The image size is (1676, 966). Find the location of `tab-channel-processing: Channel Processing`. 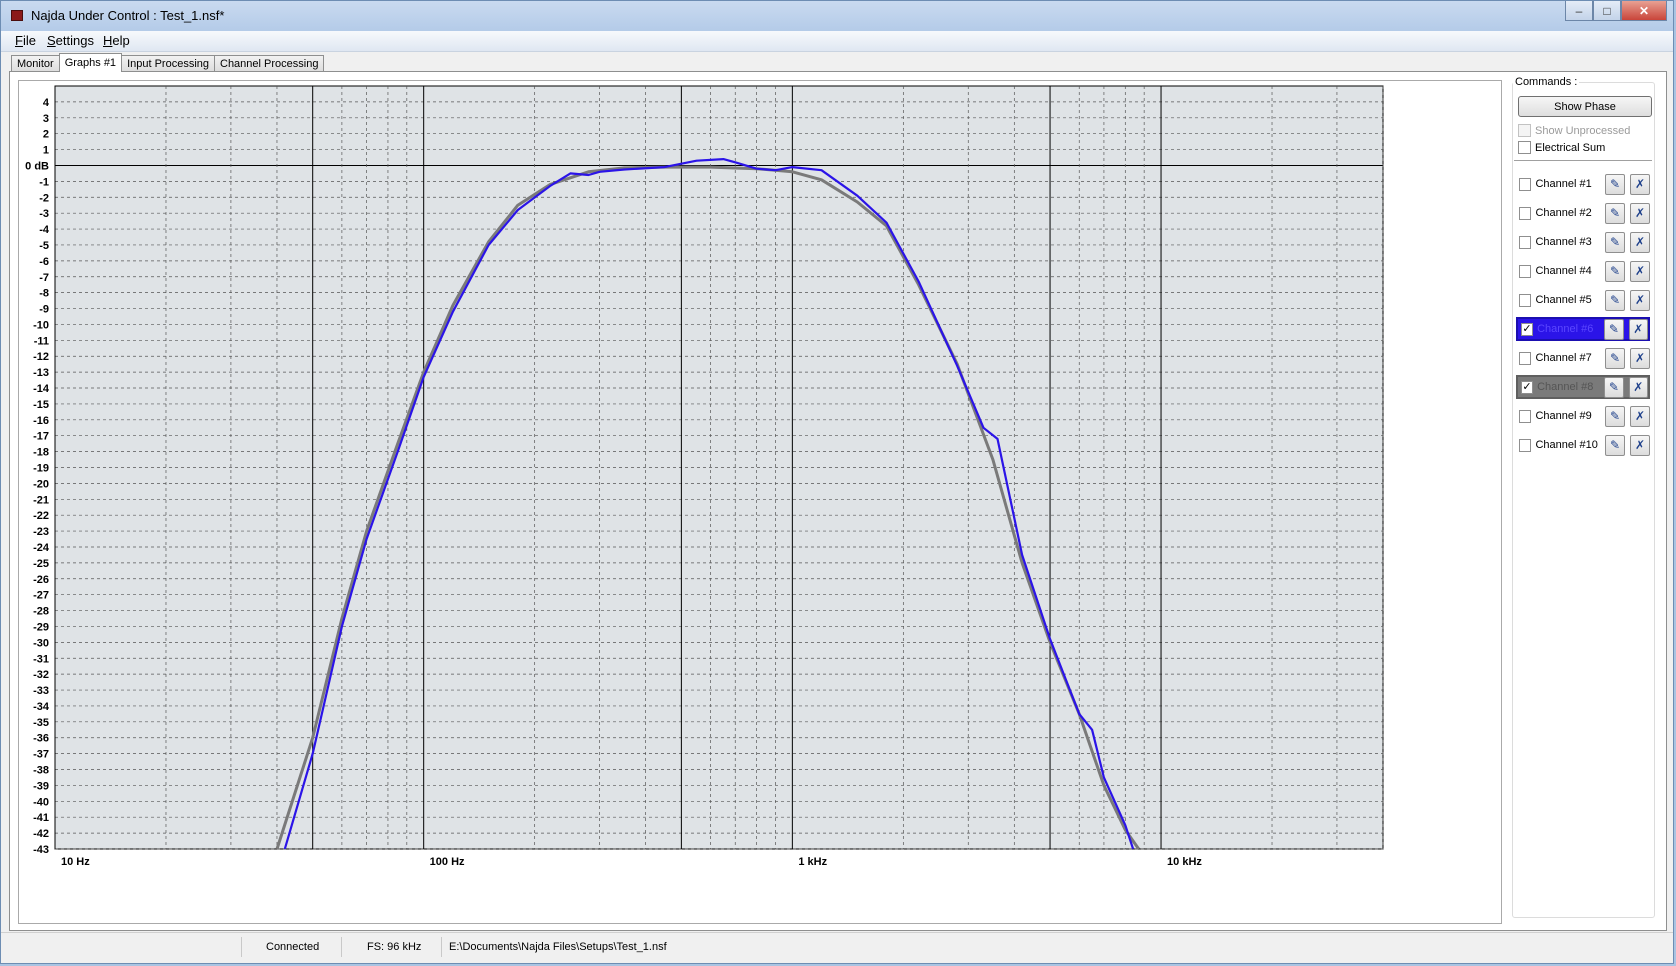

tab-channel-processing: Channel Processing is located at coordinates (269, 63).